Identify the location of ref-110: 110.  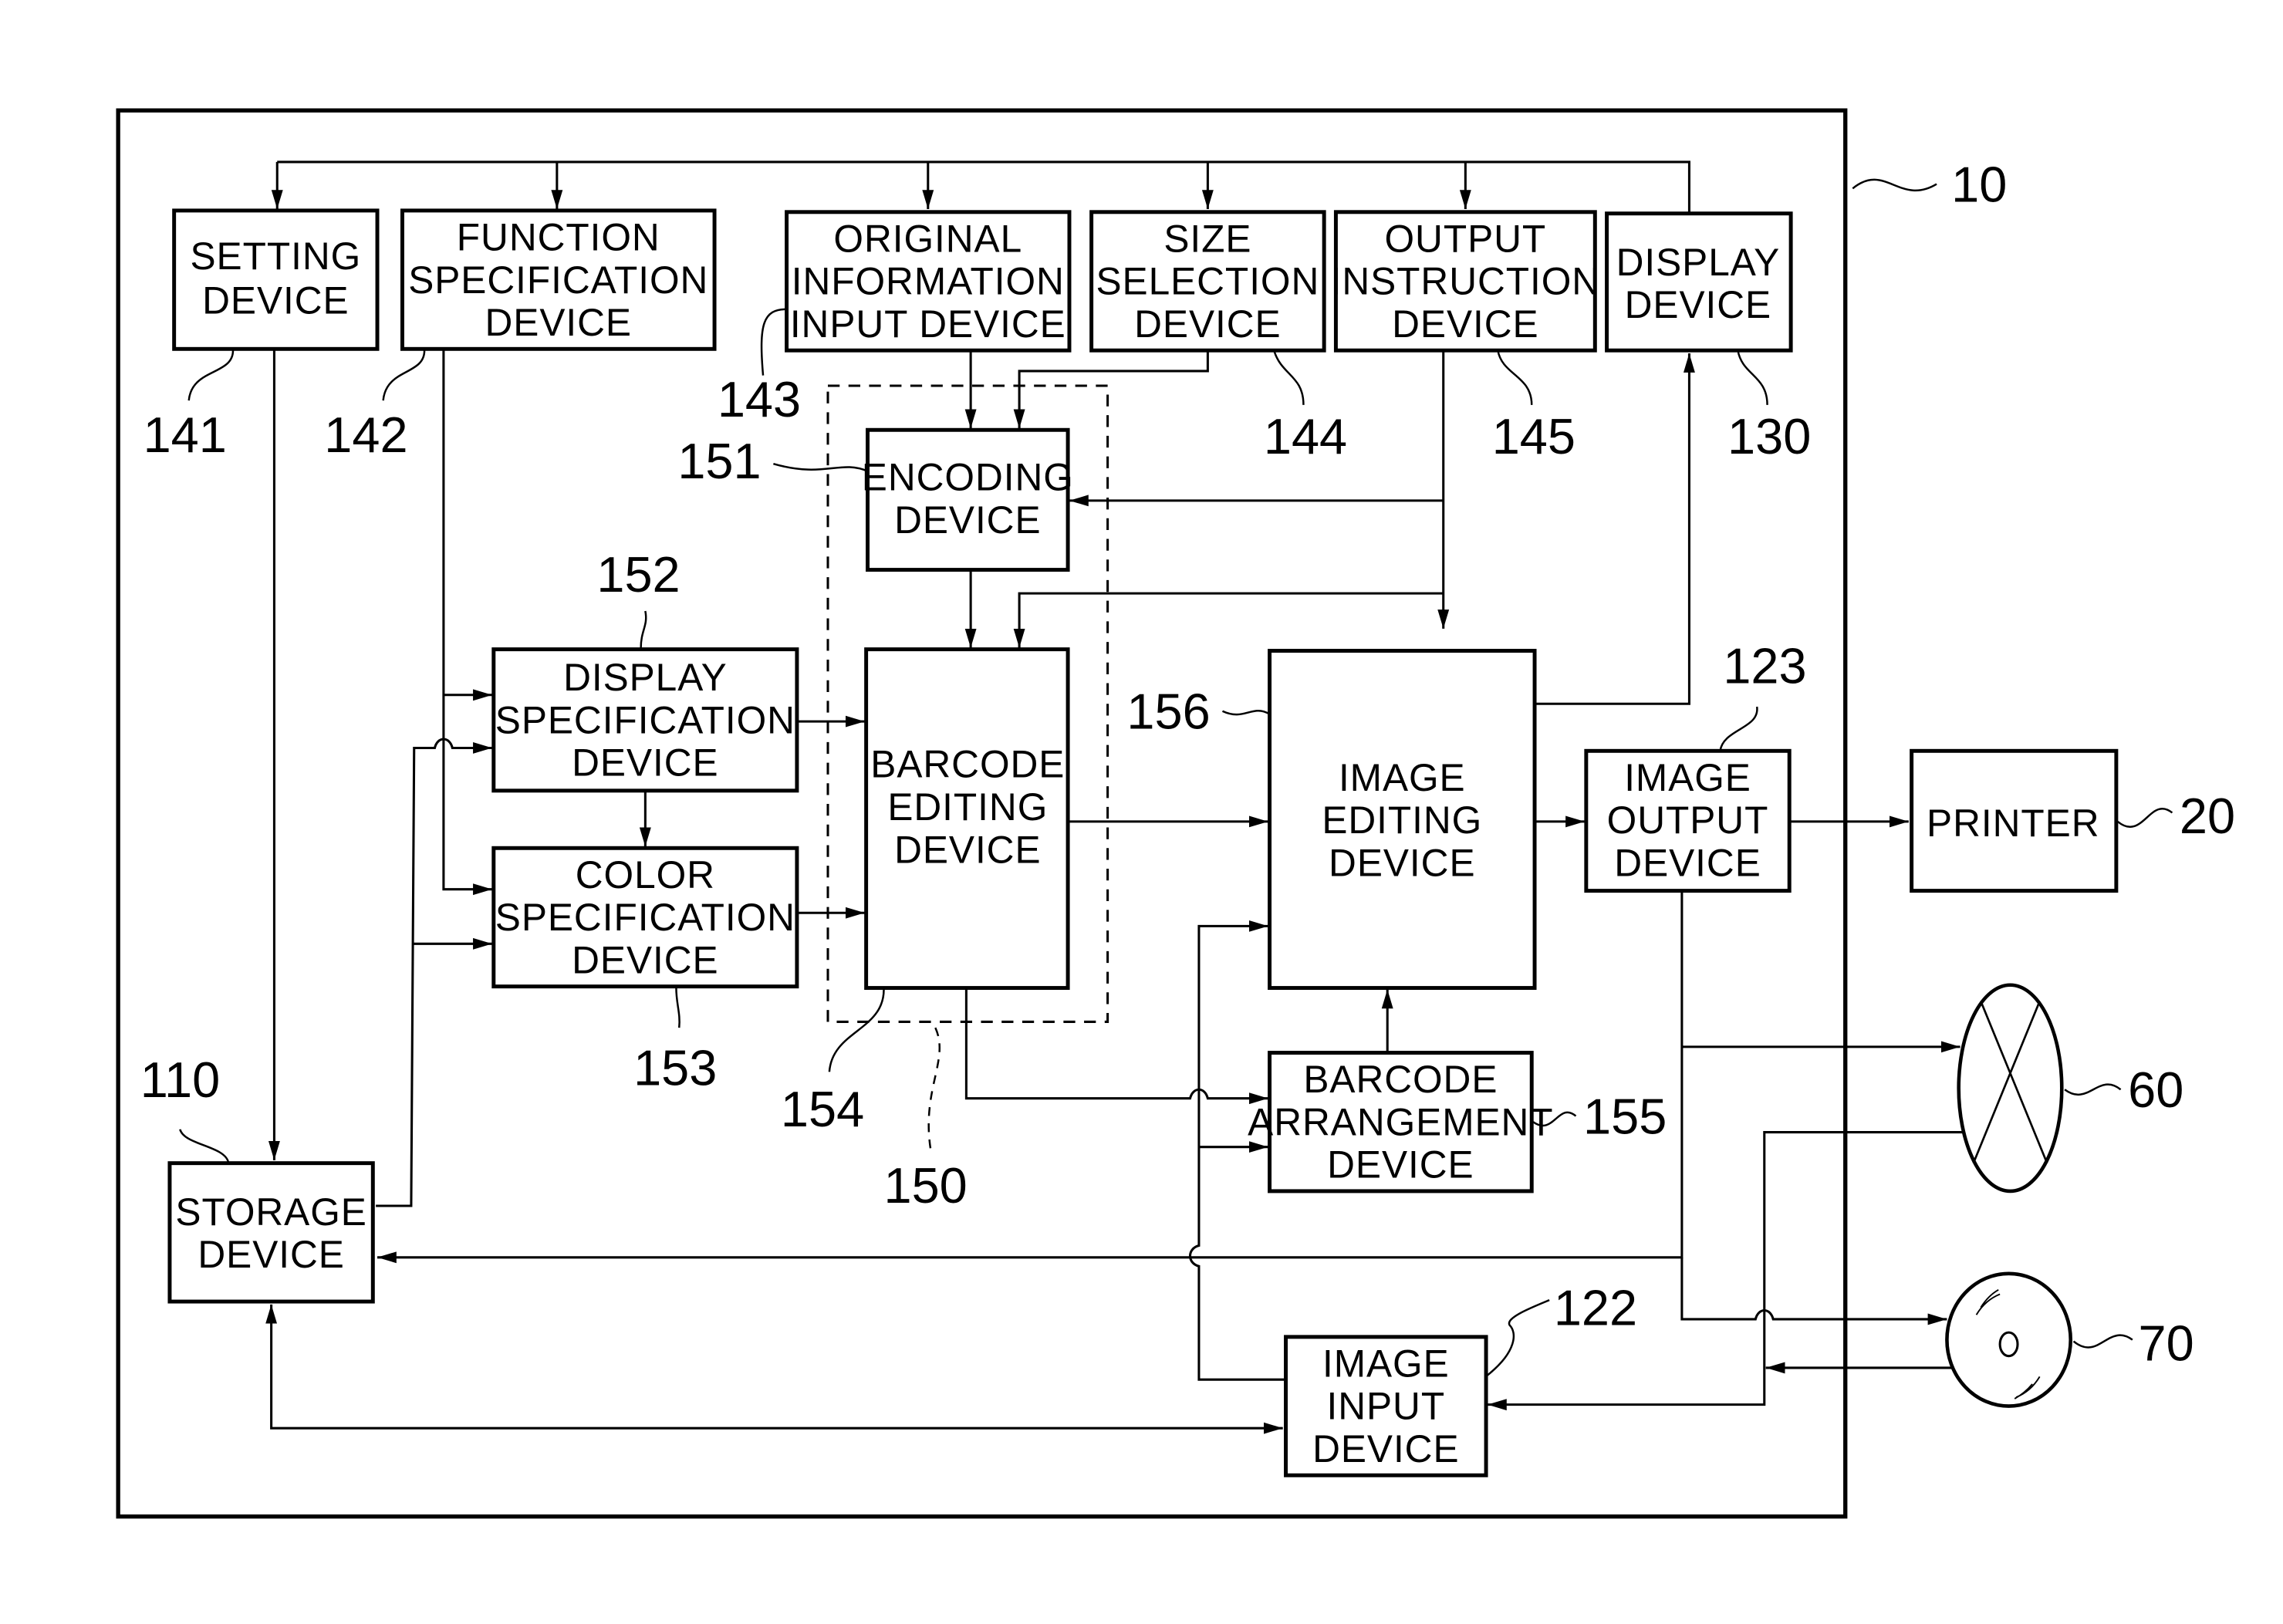
(180, 1080).